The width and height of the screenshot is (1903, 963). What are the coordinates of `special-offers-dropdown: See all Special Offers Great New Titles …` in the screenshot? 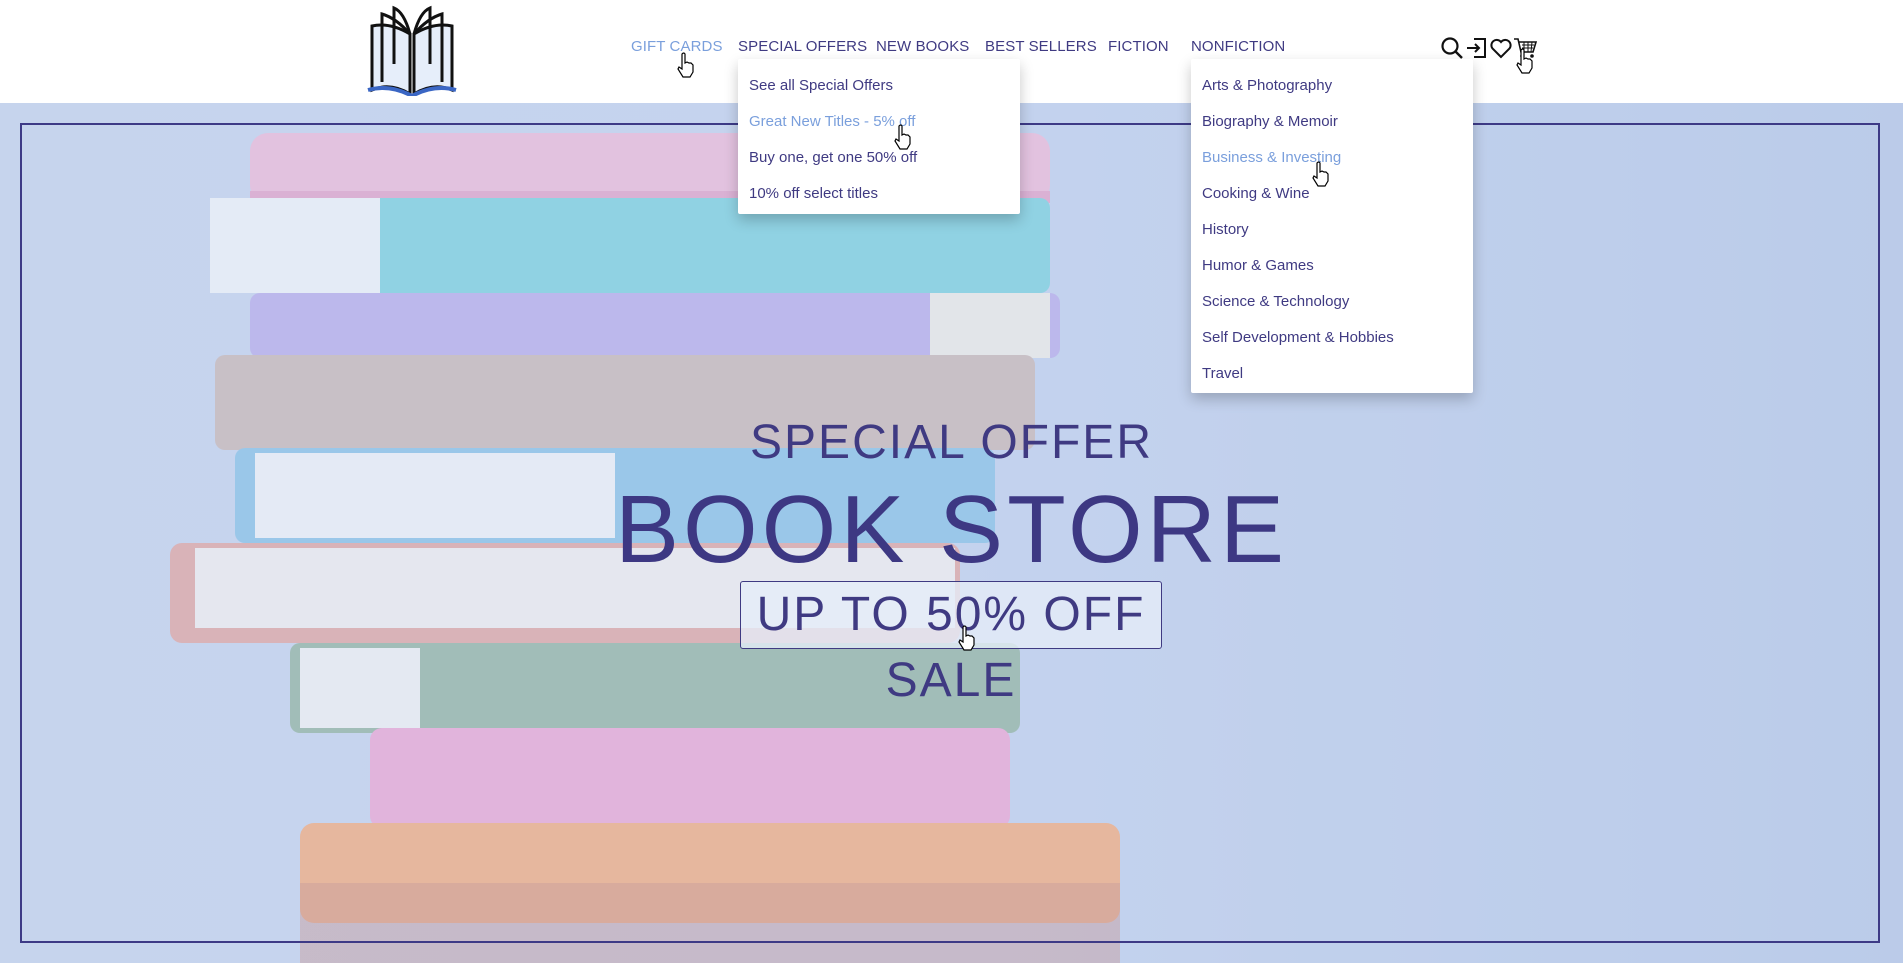 It's located at (879, 136).